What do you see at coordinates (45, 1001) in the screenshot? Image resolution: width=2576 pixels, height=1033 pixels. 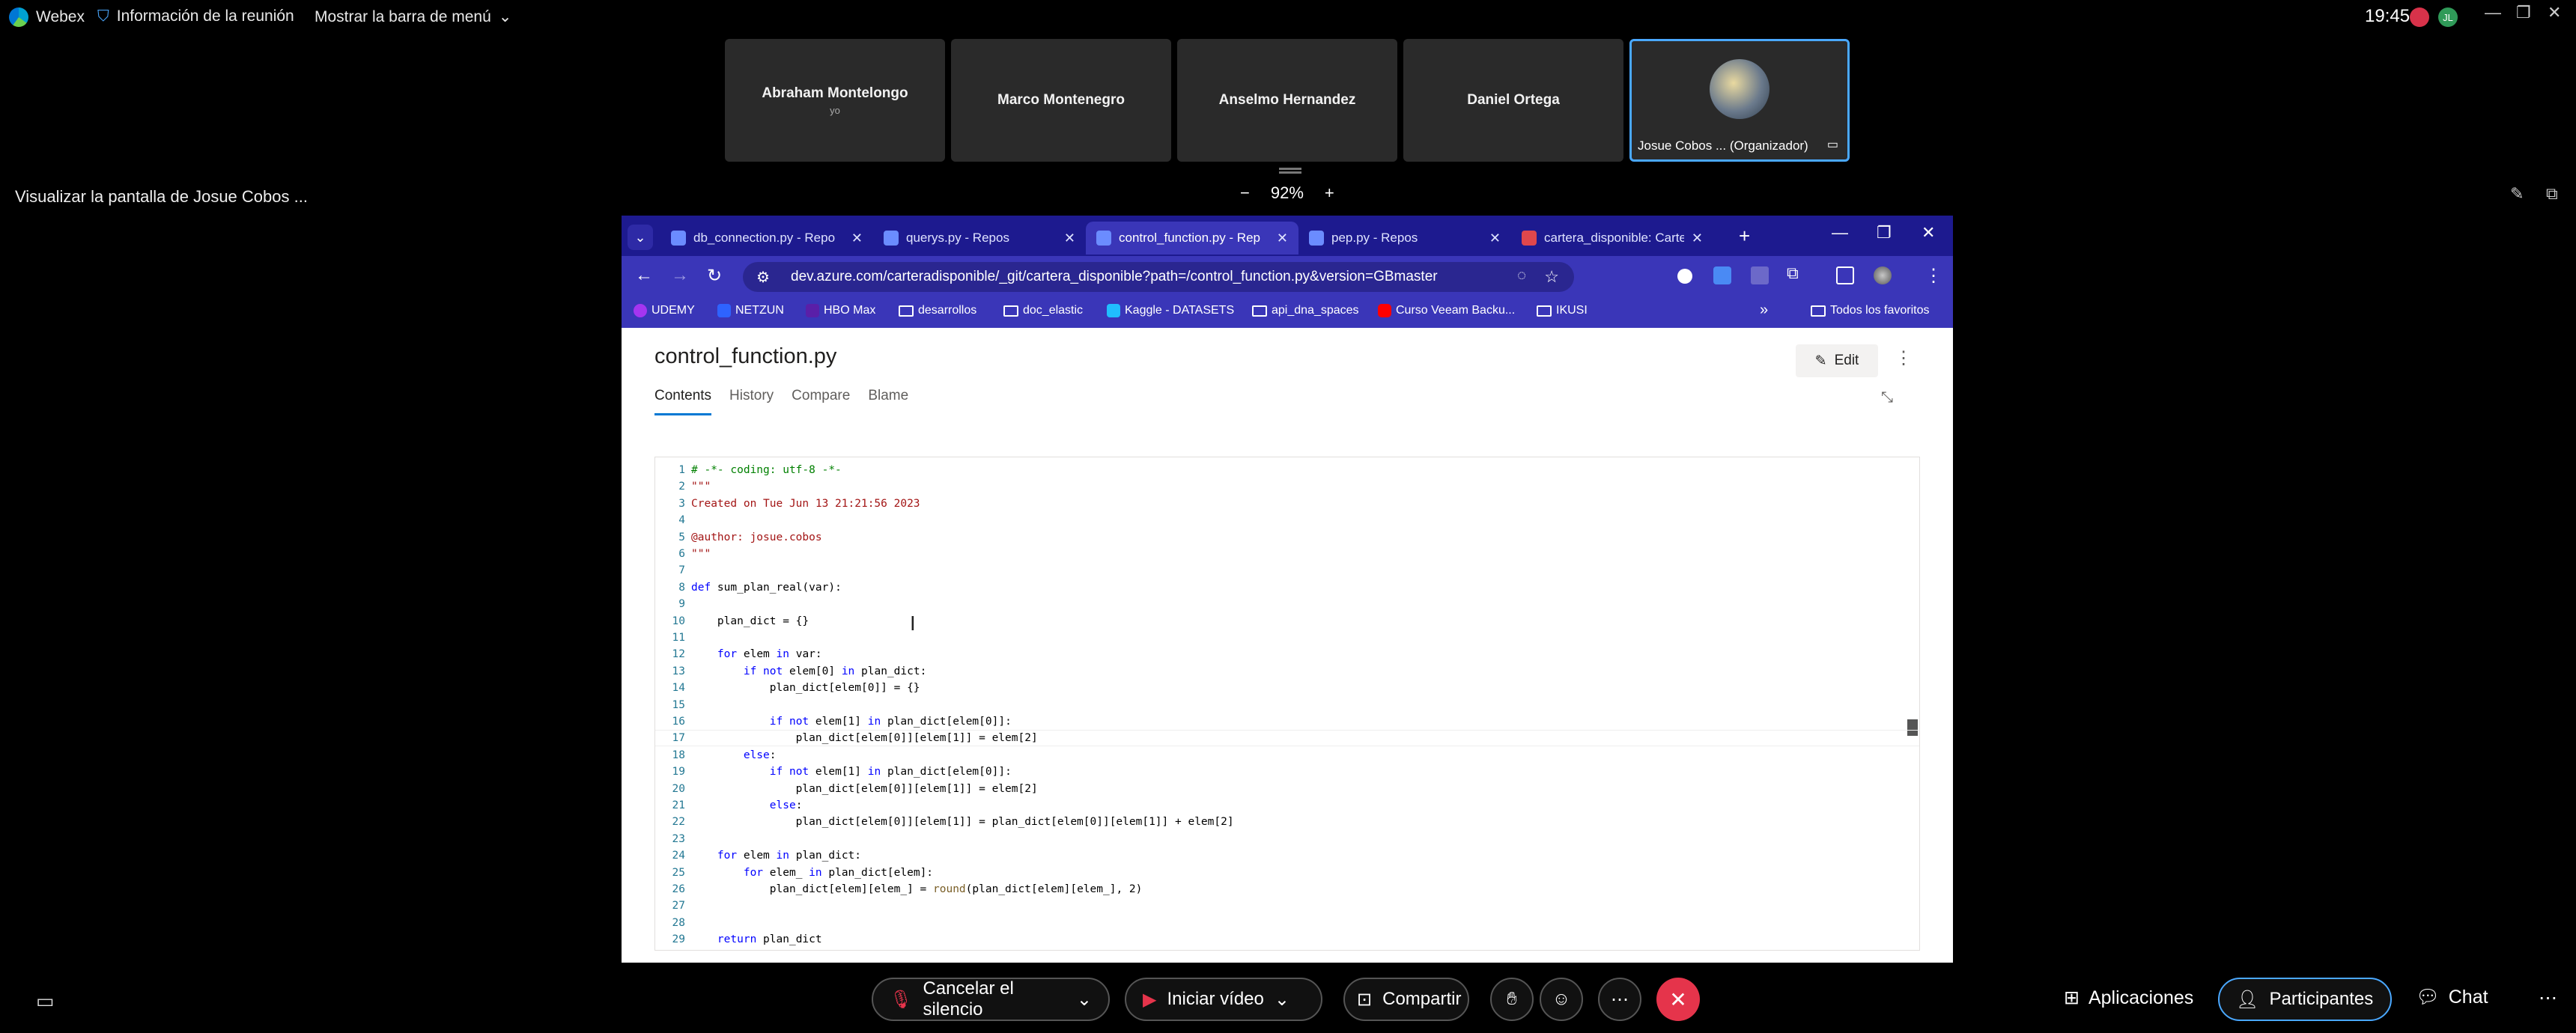 I see `captions-icon: ▭` at bounding box center [45, 1001].